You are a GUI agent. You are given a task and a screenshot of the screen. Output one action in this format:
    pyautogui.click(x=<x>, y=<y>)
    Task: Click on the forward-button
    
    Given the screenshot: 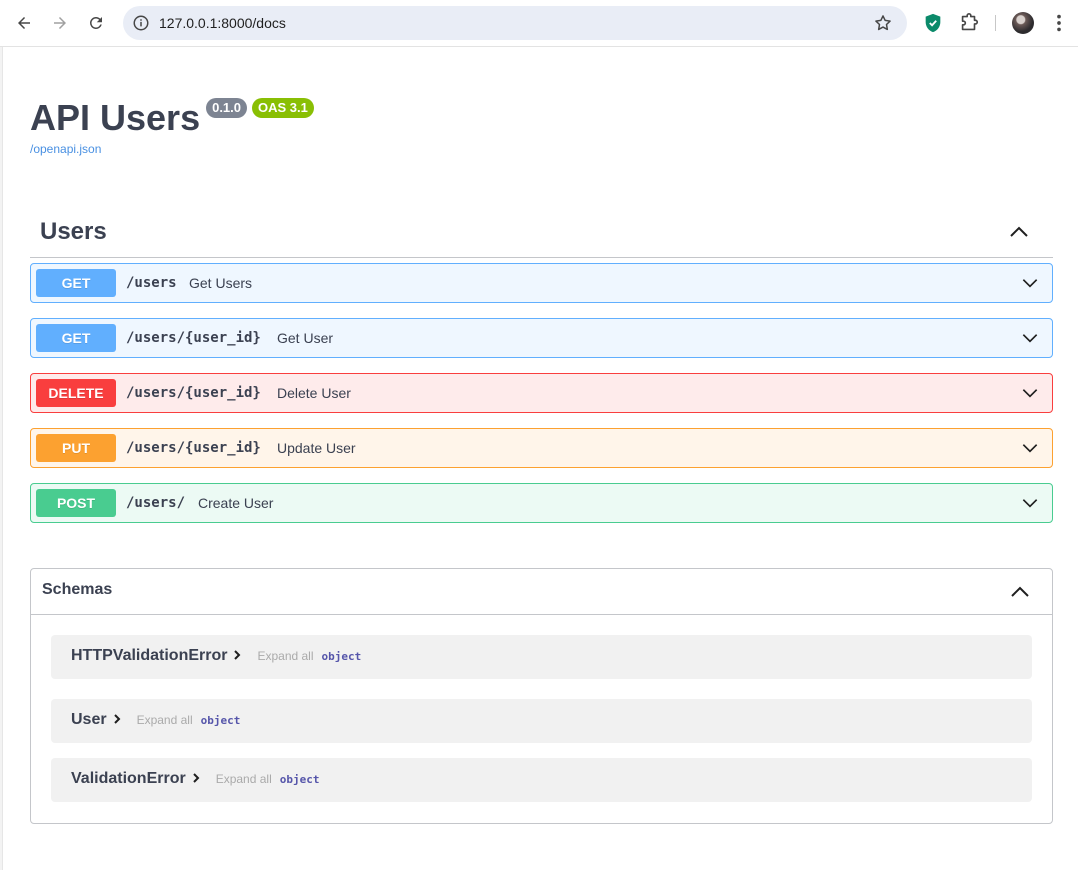 What is the action you would take?
    pyautogui.click(x=60, y=23)
    